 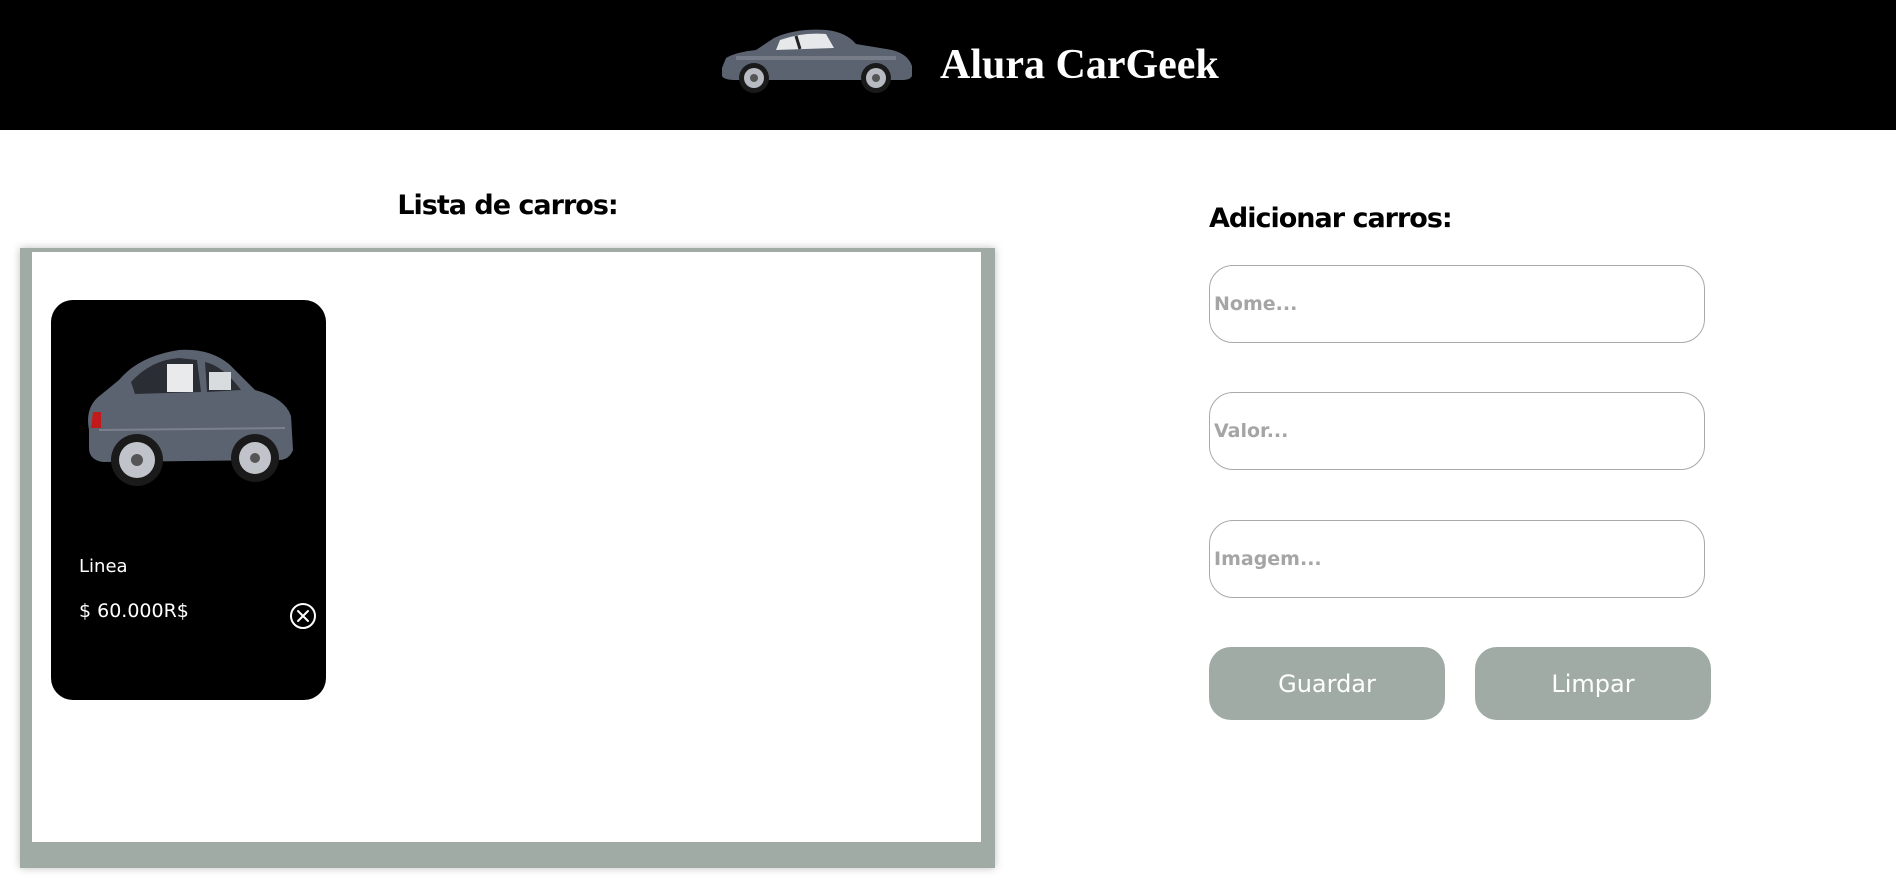 What do you see at coordinates (817, 61) in the screenshot?
I see `car-logo-icon` at bounding box center [817, 61].